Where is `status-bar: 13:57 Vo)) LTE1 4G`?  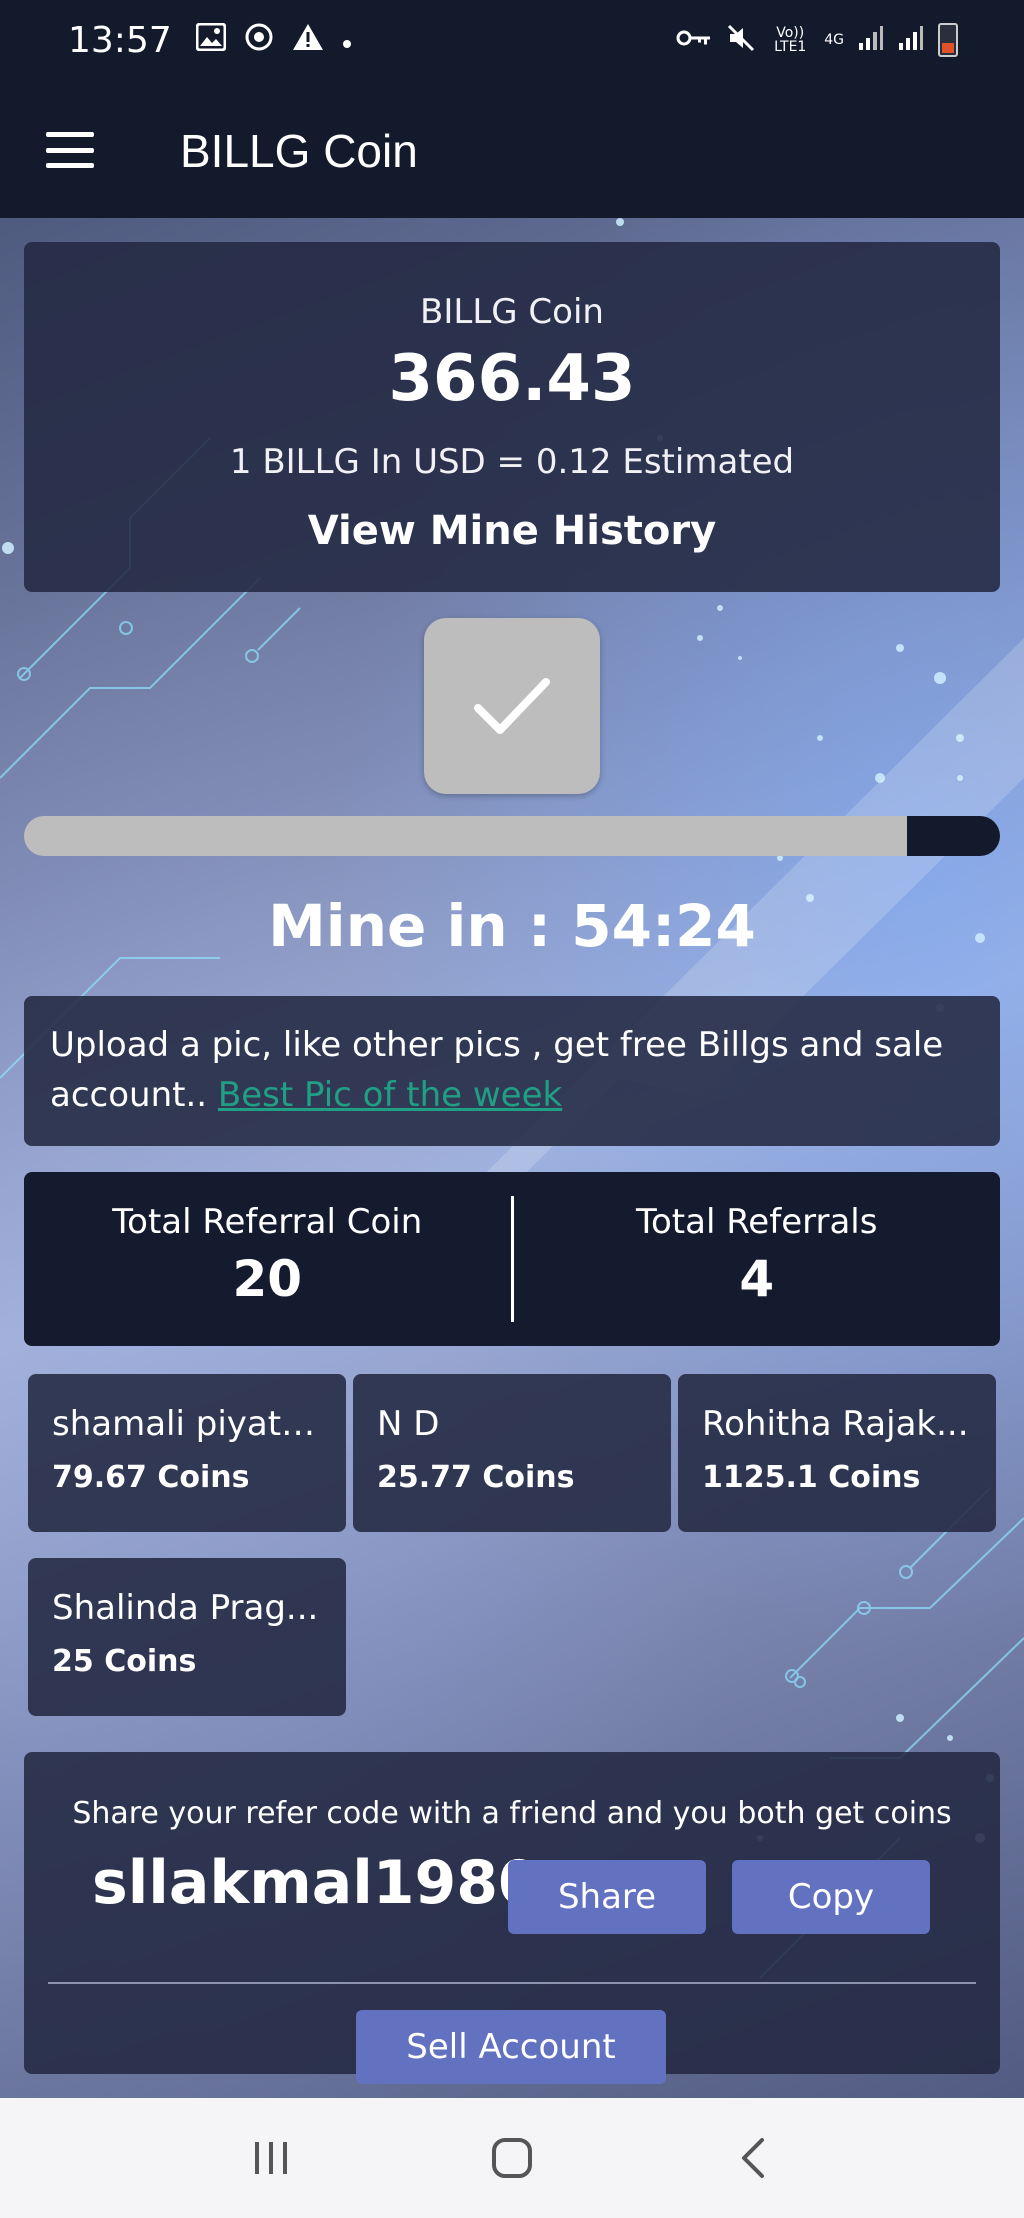
status-bar: 13:57 Vo)) LTE1 4G is located at coordinates (512, 40).